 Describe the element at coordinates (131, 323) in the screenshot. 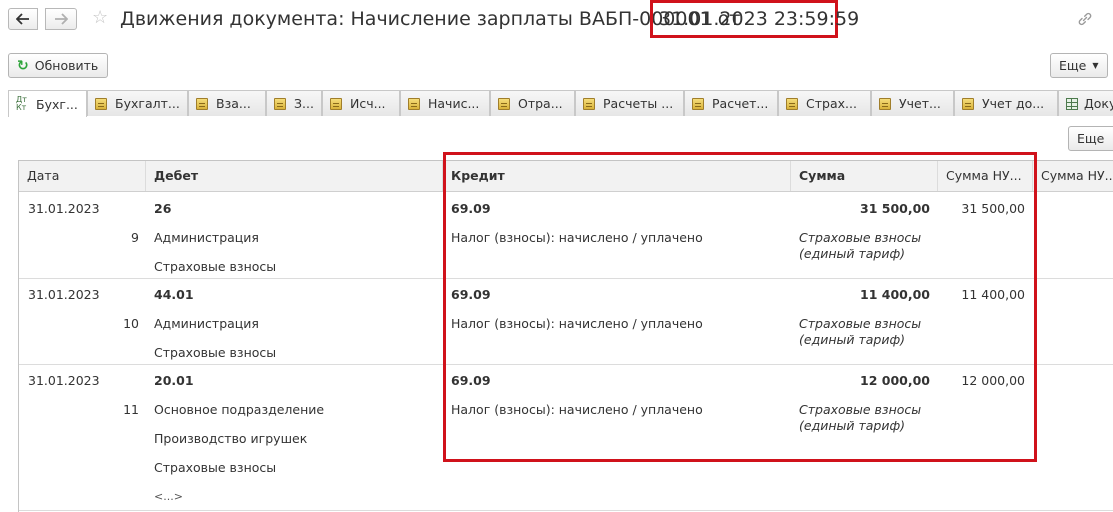

I see `number-cell: 10` at that location.